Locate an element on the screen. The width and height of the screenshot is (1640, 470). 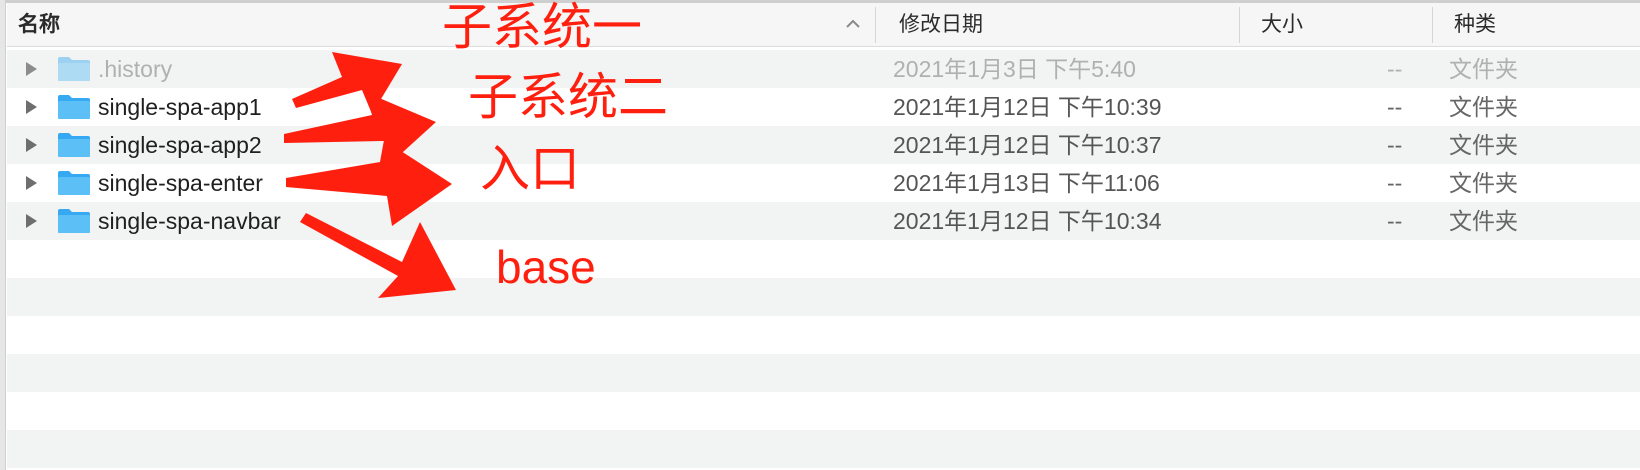
column-header-size: 大小 is located at coordinates (1282, 24).